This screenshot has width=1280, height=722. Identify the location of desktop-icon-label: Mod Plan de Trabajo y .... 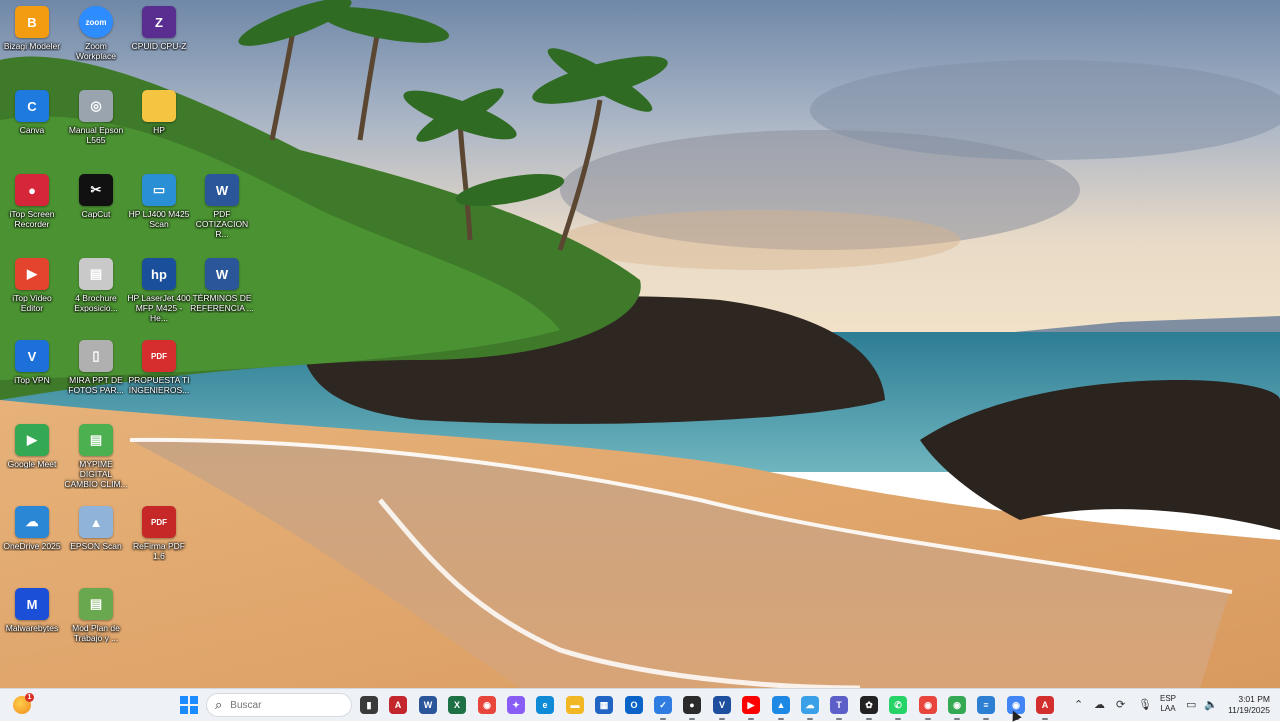
(96, 633).